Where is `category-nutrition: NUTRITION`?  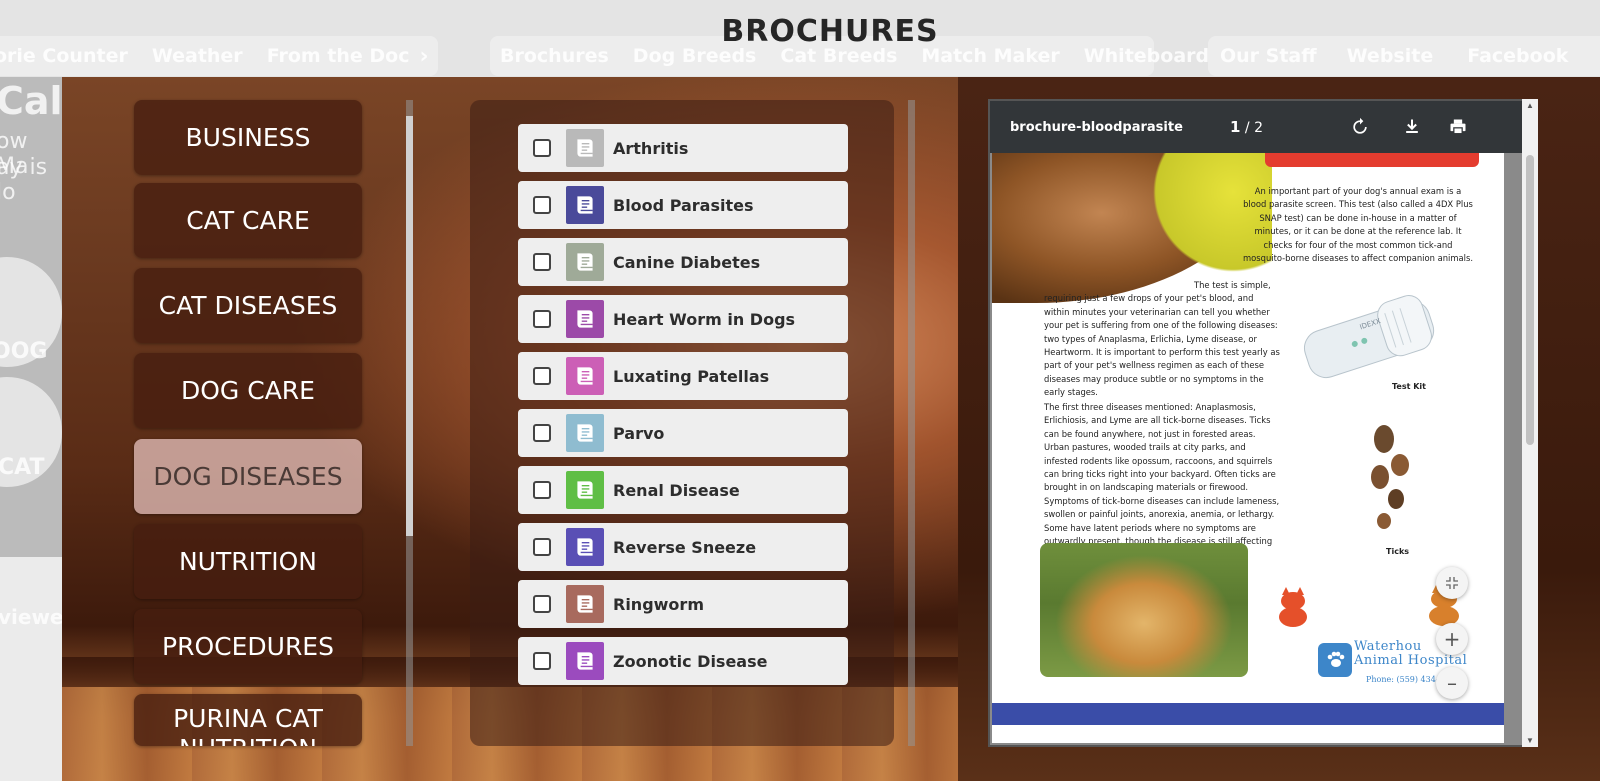 category-nutrition: NUTRITION is located at coordinates (248, 561).